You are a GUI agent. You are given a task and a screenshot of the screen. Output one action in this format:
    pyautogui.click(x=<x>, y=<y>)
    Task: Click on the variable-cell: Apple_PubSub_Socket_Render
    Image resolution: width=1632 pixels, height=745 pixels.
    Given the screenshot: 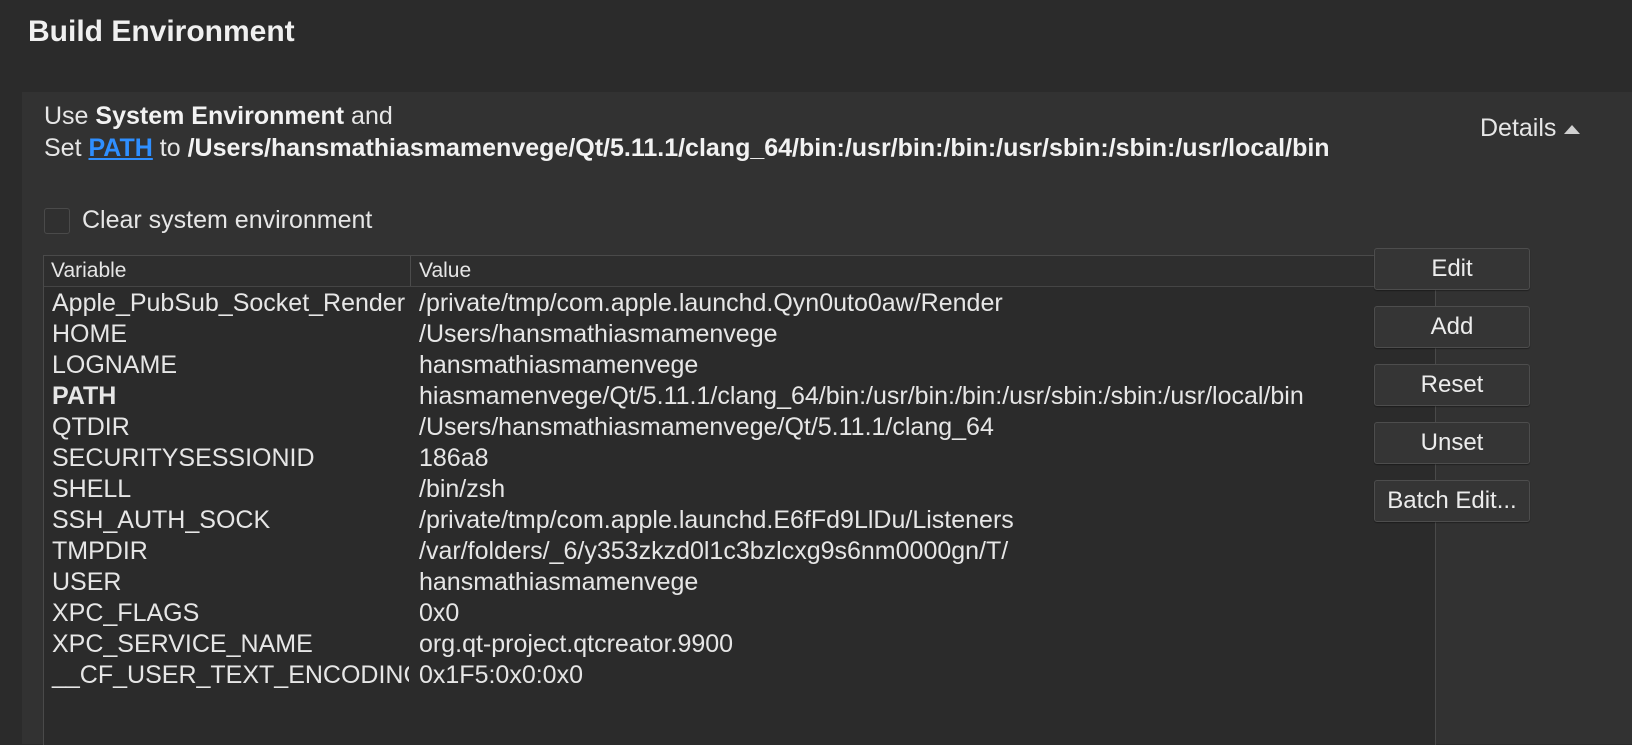 What is the action you would take?
    pyautogui.click(x=229, y=303)
    